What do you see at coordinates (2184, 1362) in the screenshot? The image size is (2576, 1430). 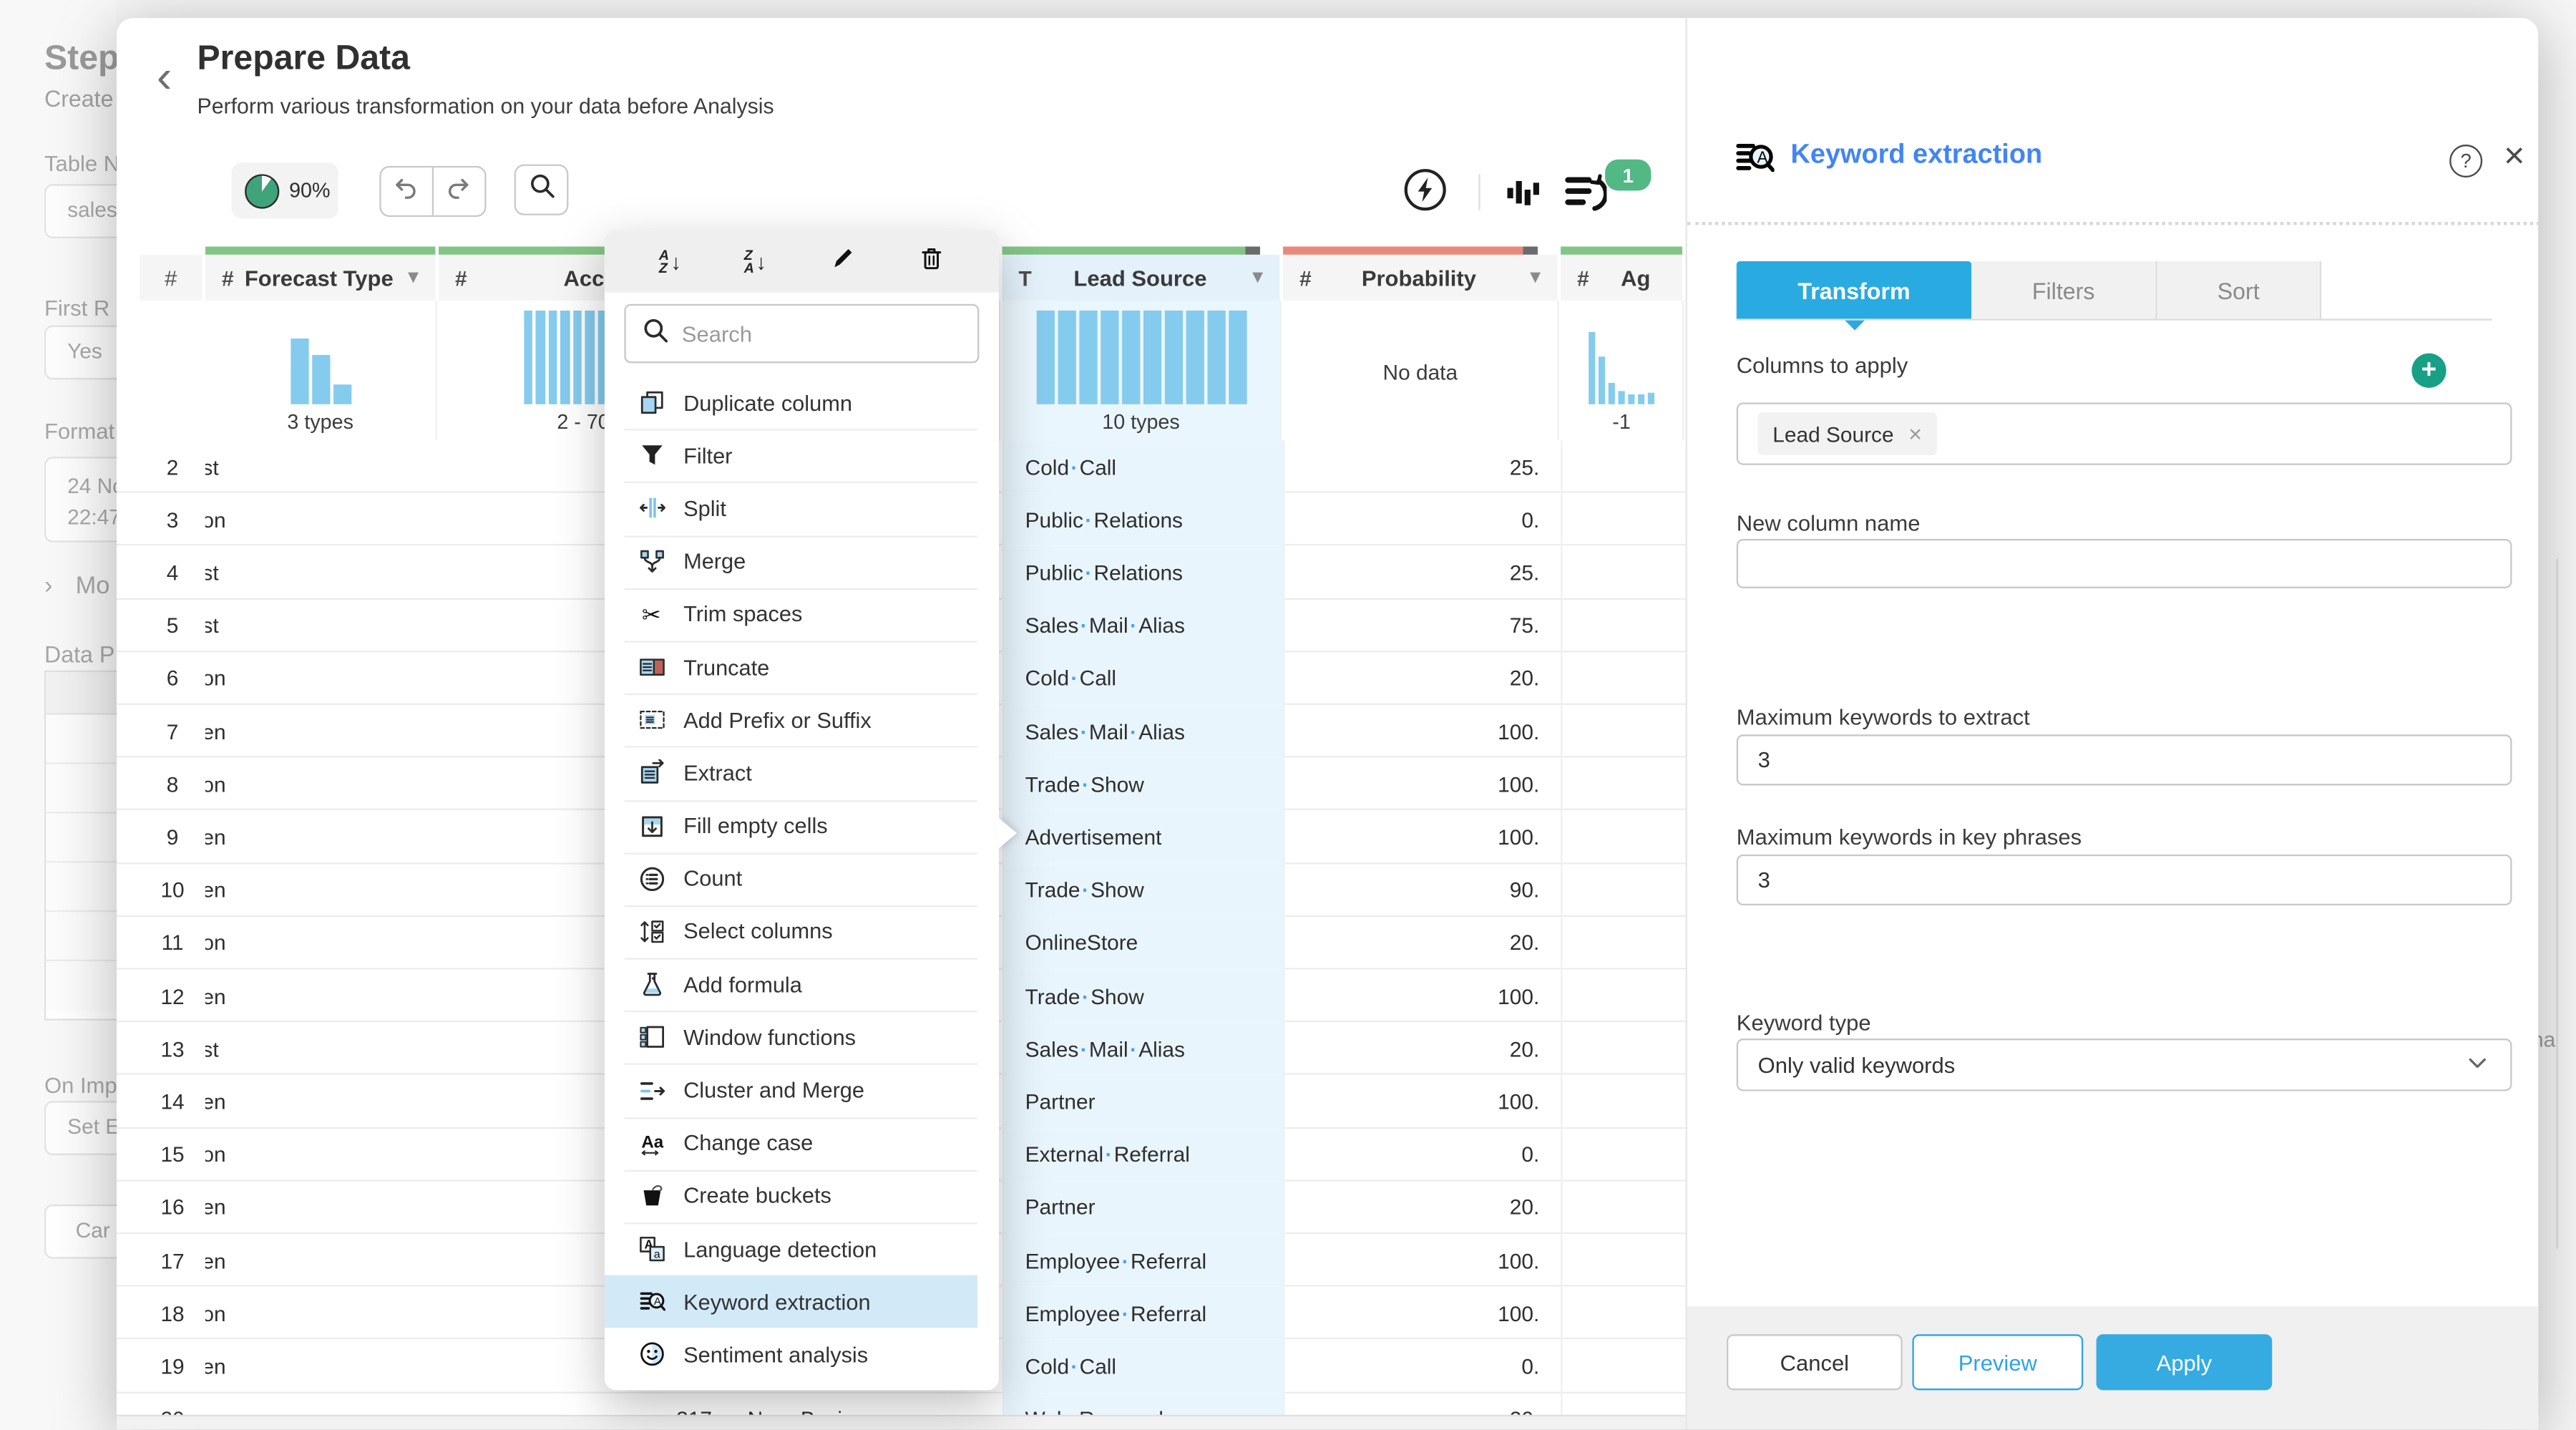 I see `apply-button: Apply` at bounding box center [2184, 1362].